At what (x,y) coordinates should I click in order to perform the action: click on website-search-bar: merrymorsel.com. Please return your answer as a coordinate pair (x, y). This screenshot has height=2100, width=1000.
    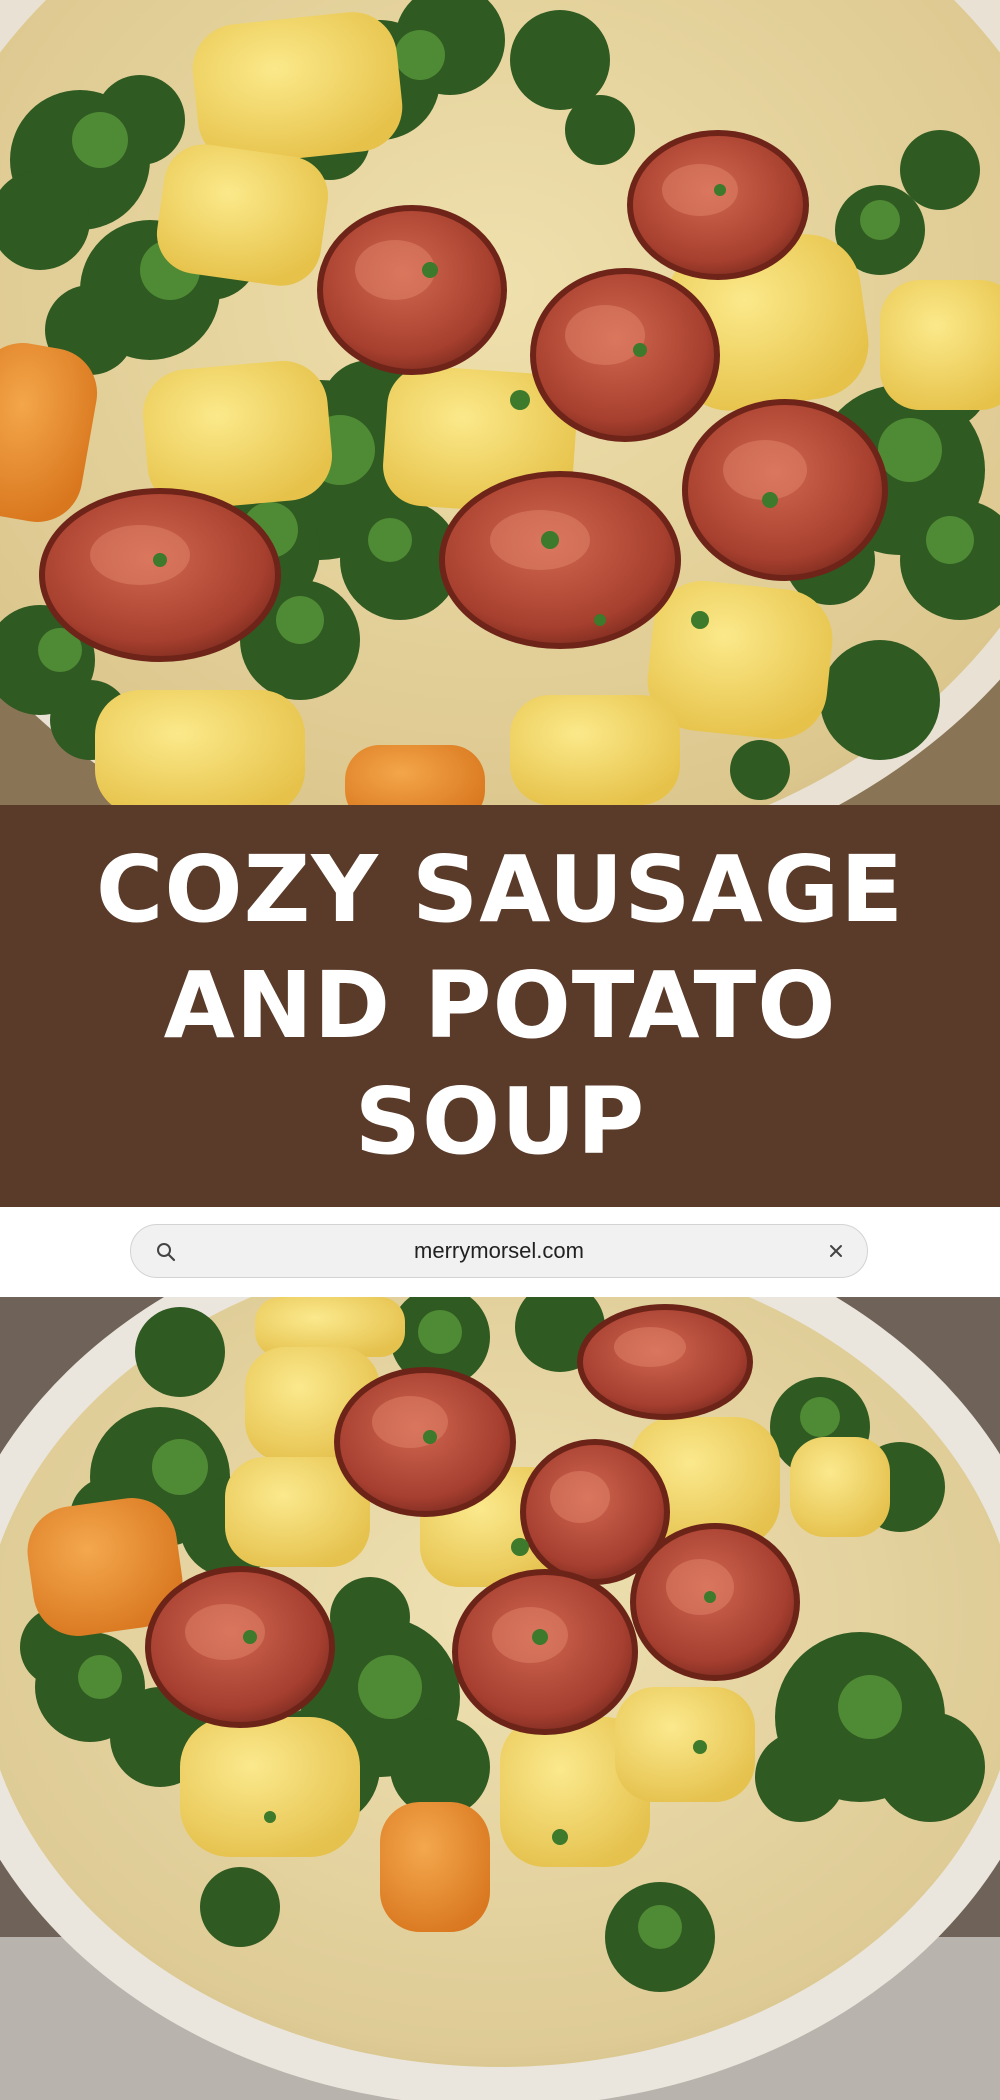
    Looking at the image, I should click on (499, 1251).